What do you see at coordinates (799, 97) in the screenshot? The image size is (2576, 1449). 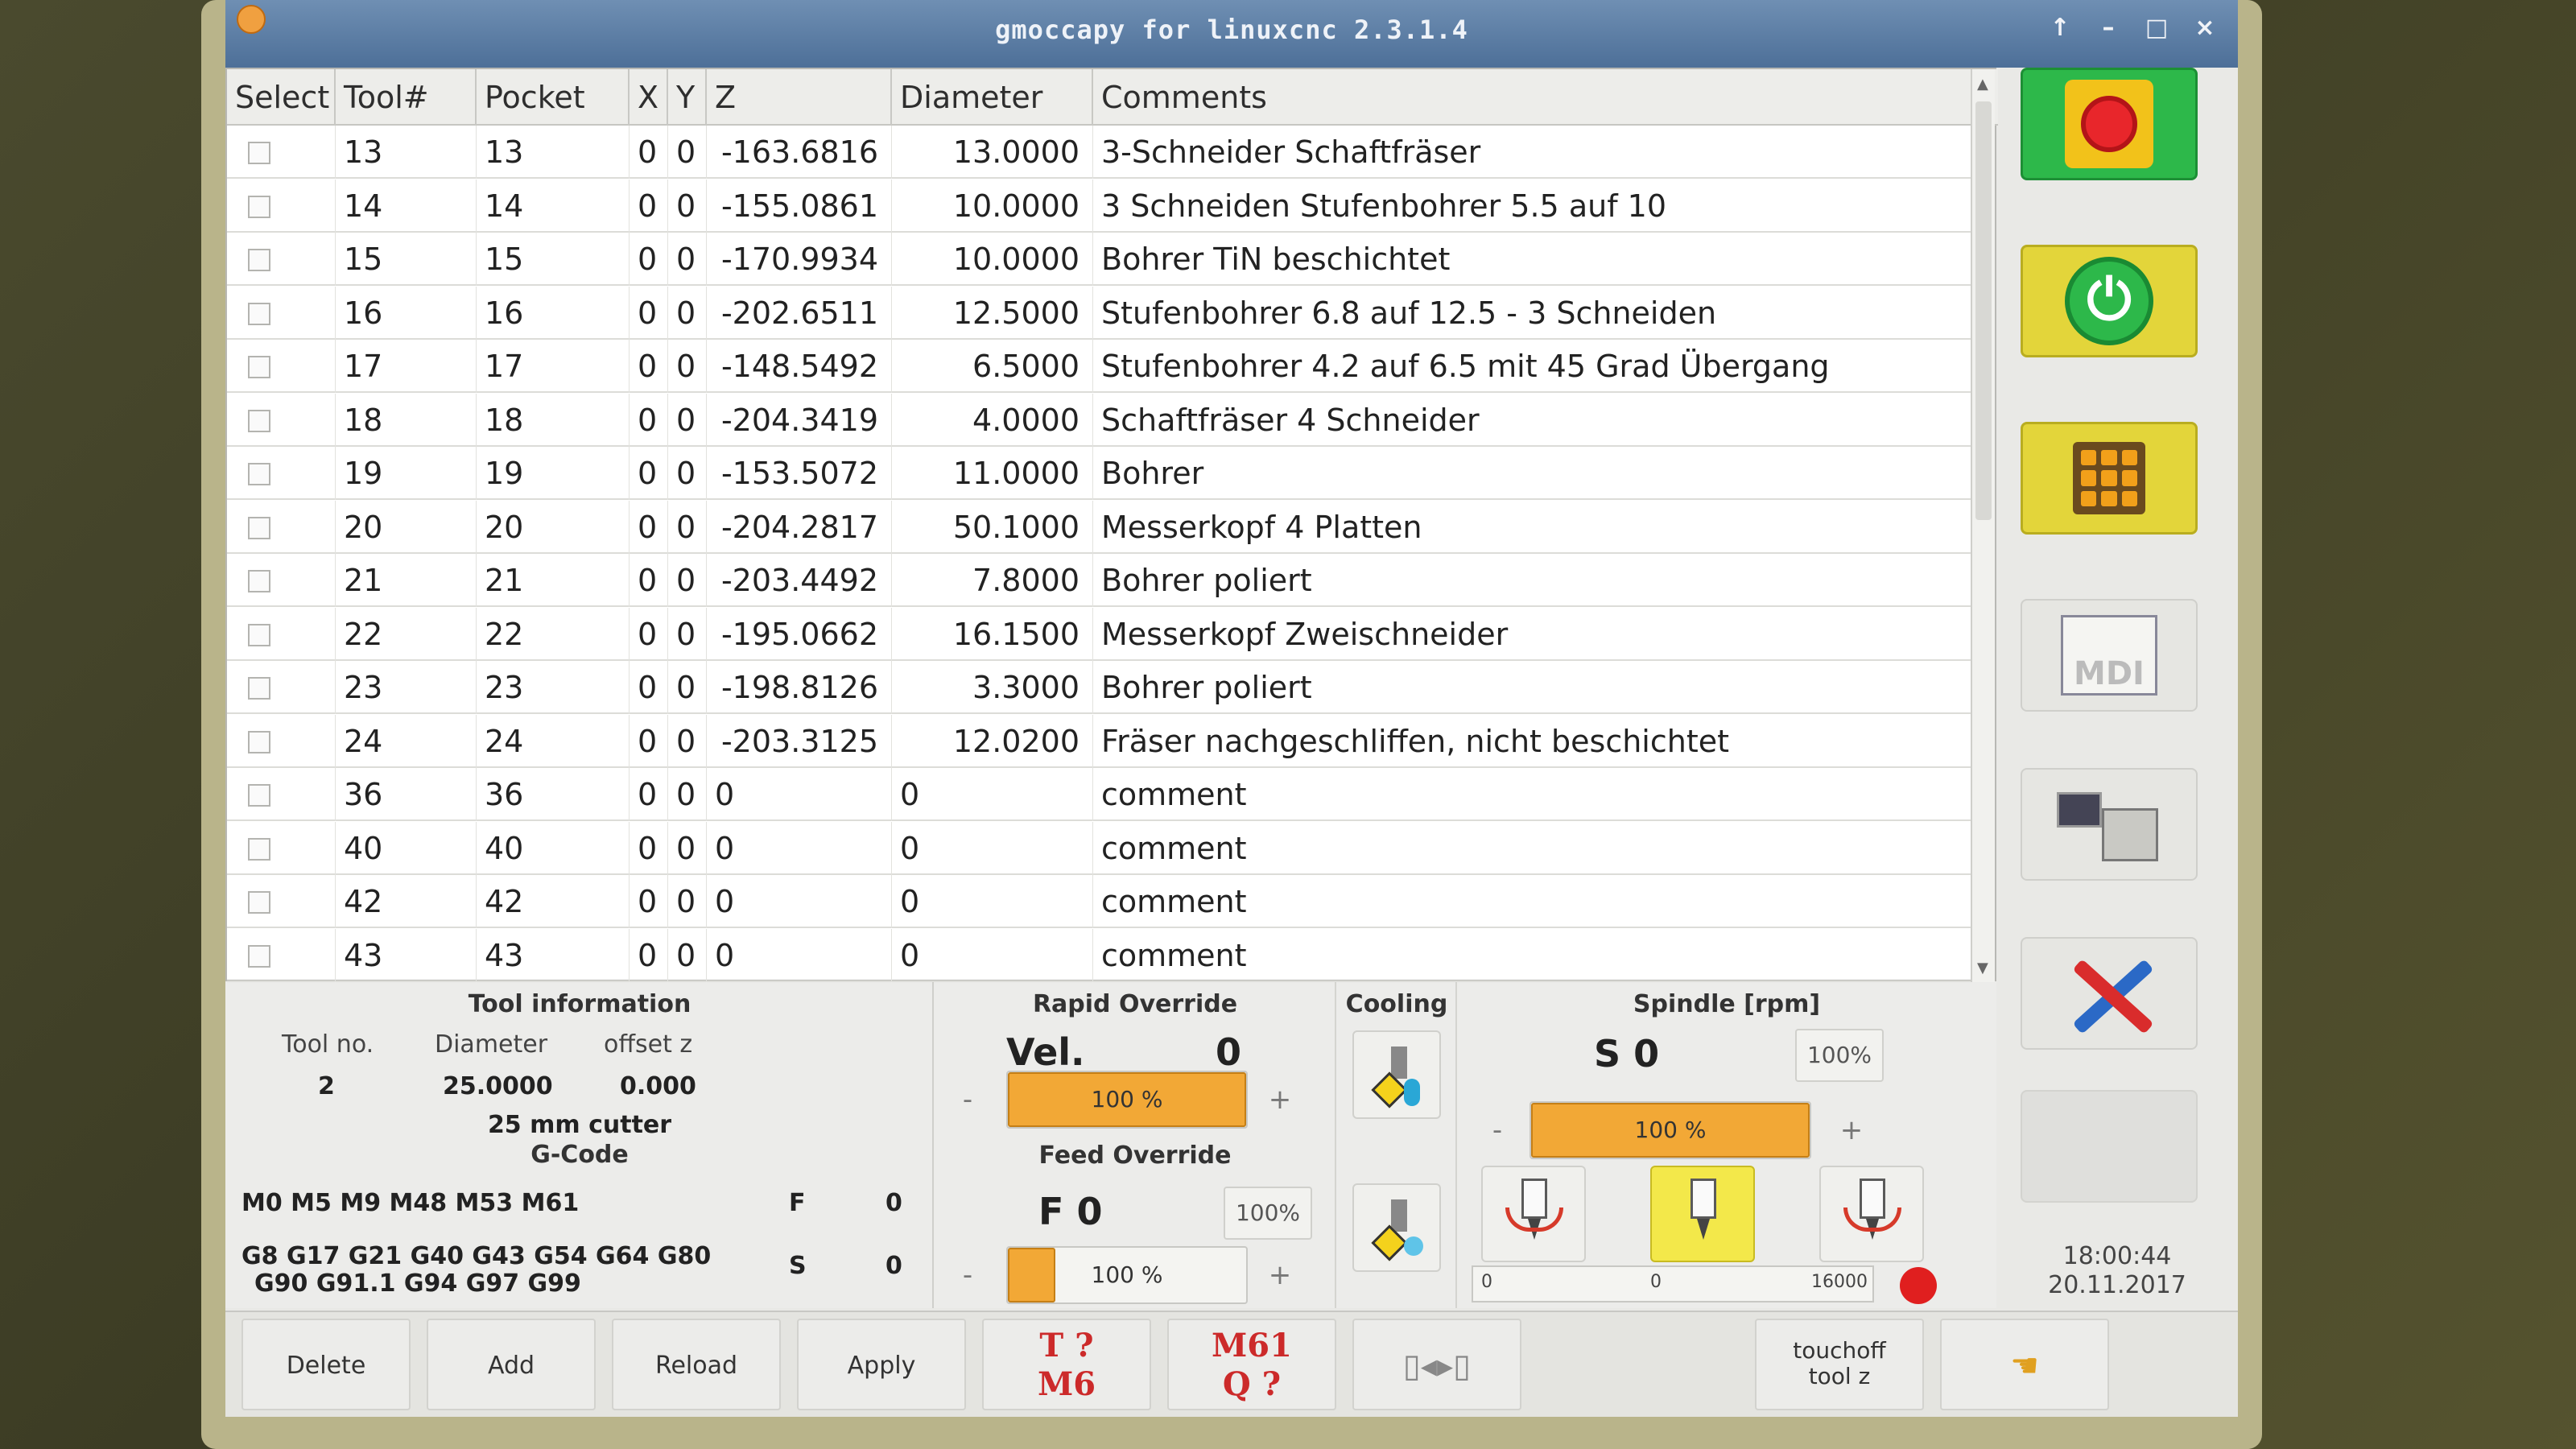 I see `col-z: Z` at bounding box center [799, 97].